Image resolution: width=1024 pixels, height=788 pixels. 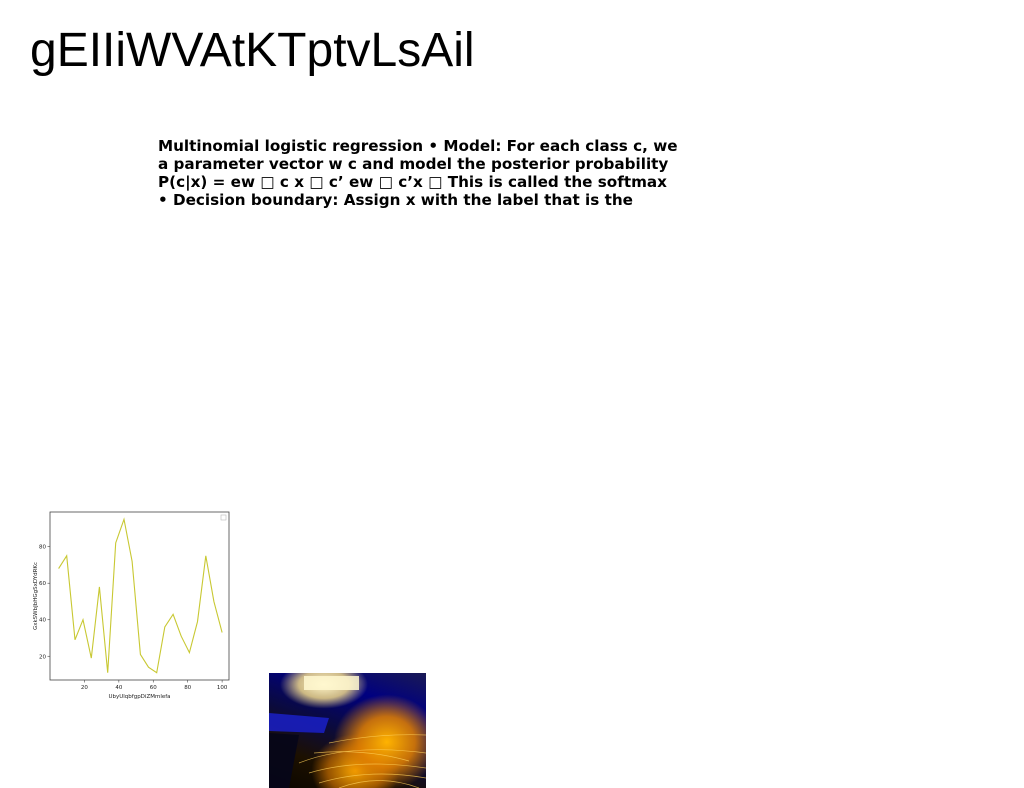 I want to click on y-tick-label: 60, so click(x=42, y=584).